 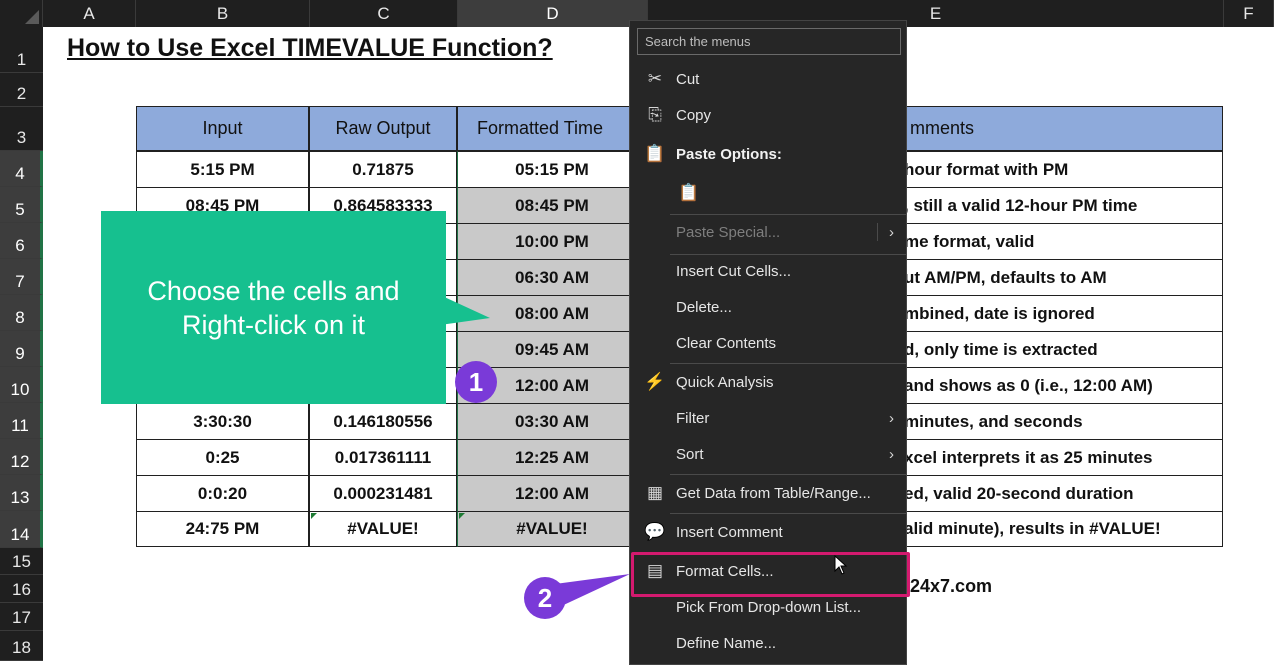 I want to click on menu-item-copy: ⎘ Copy, so click(x=768, y=115).